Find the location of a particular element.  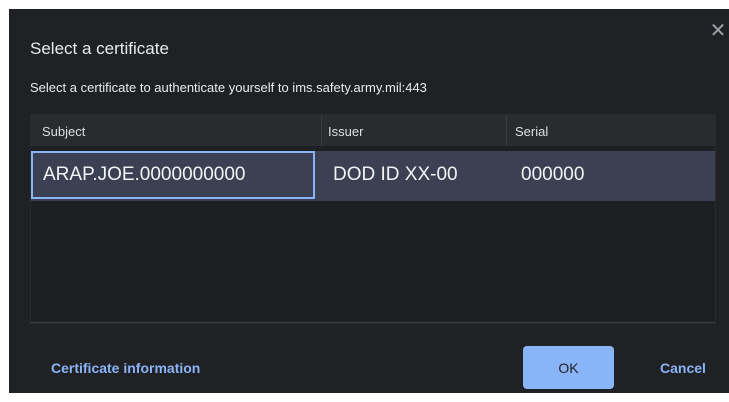

column-header-serial: Serial is located at coordinates (531, 131).